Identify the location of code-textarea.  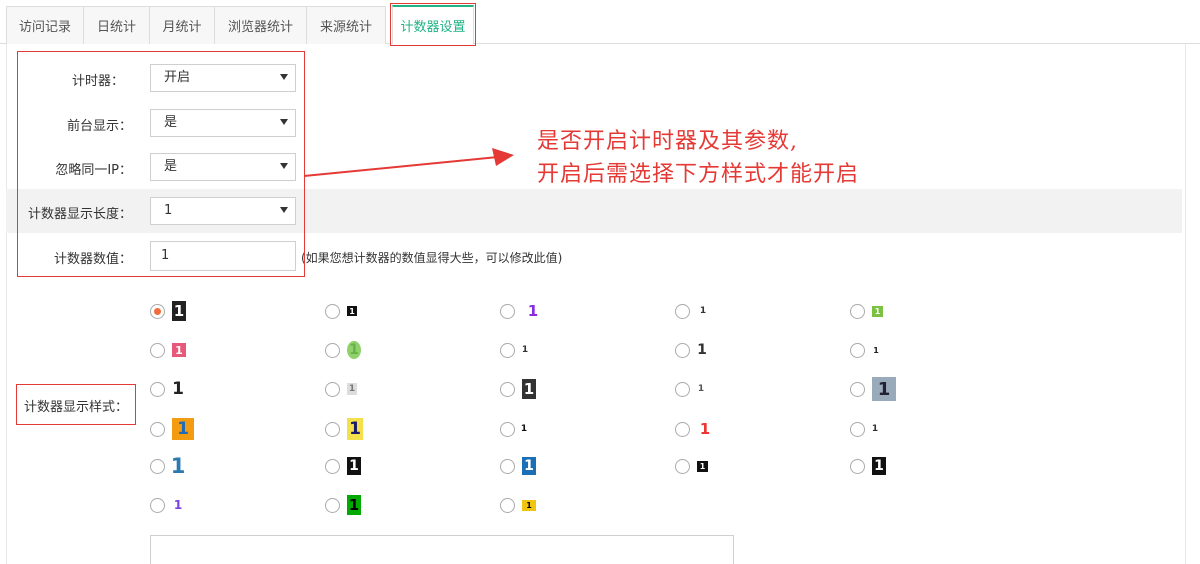
(442, 549).